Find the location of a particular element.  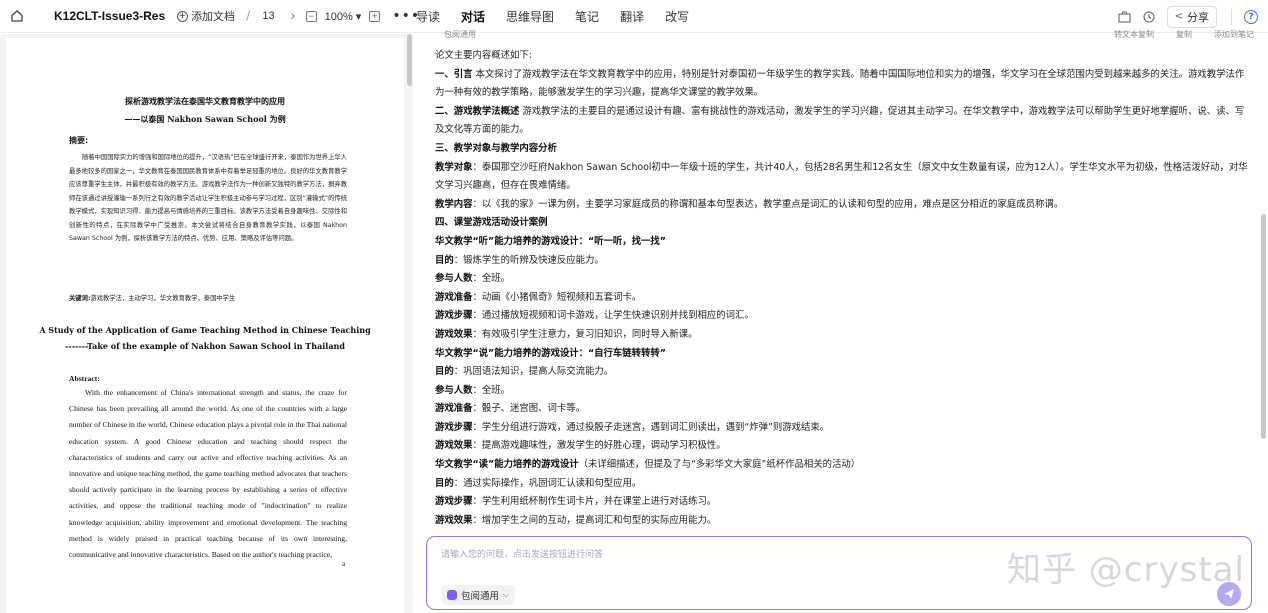

add-to-notes-button: 添加到笔记 is located at coordinates (1234, 34).